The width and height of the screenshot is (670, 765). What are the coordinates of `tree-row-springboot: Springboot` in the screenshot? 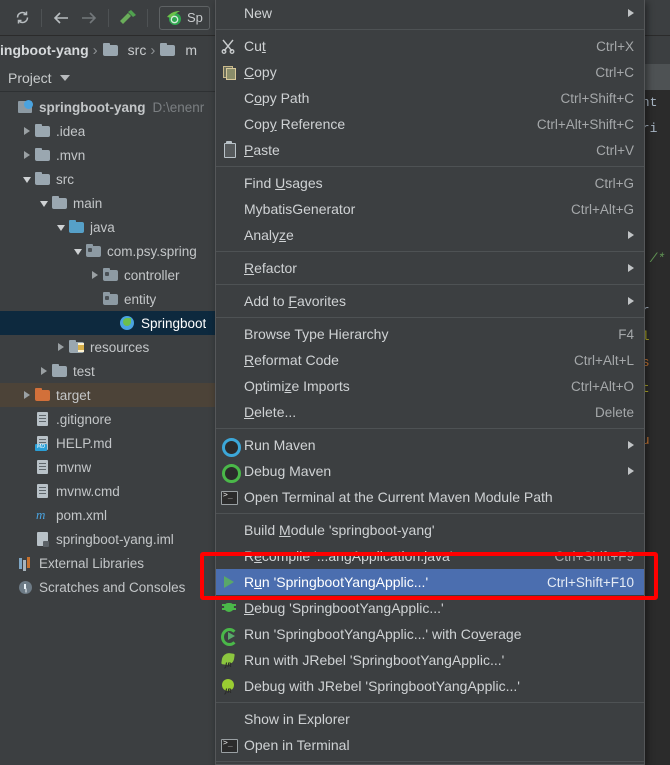 It's located at (107, 323).